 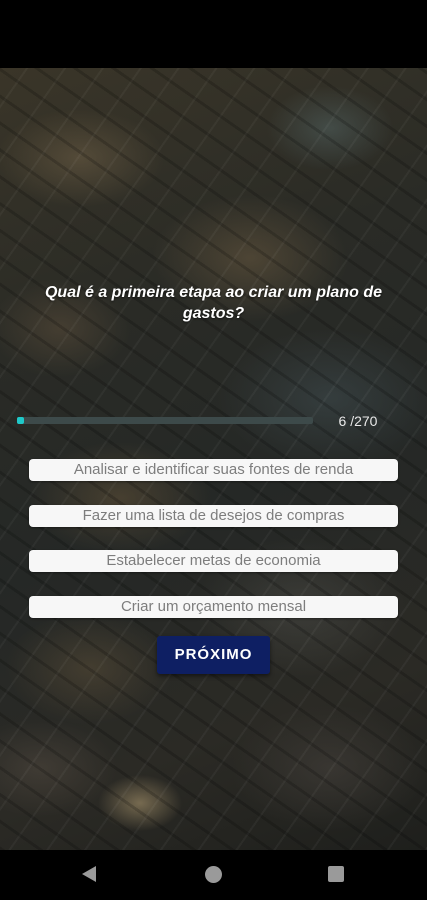 I want to click on back-icon, so click(x=89, y=874).